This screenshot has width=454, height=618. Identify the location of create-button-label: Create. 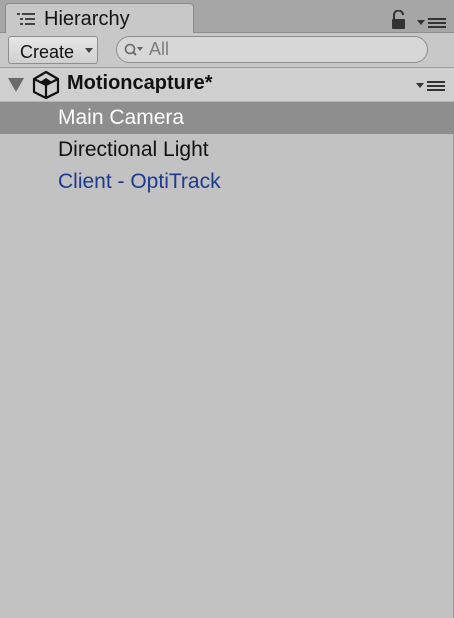
(47, 52).